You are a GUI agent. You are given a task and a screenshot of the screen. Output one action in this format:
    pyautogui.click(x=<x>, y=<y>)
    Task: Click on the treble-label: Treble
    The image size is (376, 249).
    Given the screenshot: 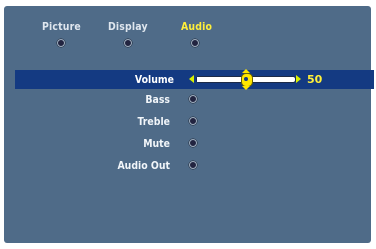 What is the action you would take?
    pyautogui.click(x=153, y=121)
    